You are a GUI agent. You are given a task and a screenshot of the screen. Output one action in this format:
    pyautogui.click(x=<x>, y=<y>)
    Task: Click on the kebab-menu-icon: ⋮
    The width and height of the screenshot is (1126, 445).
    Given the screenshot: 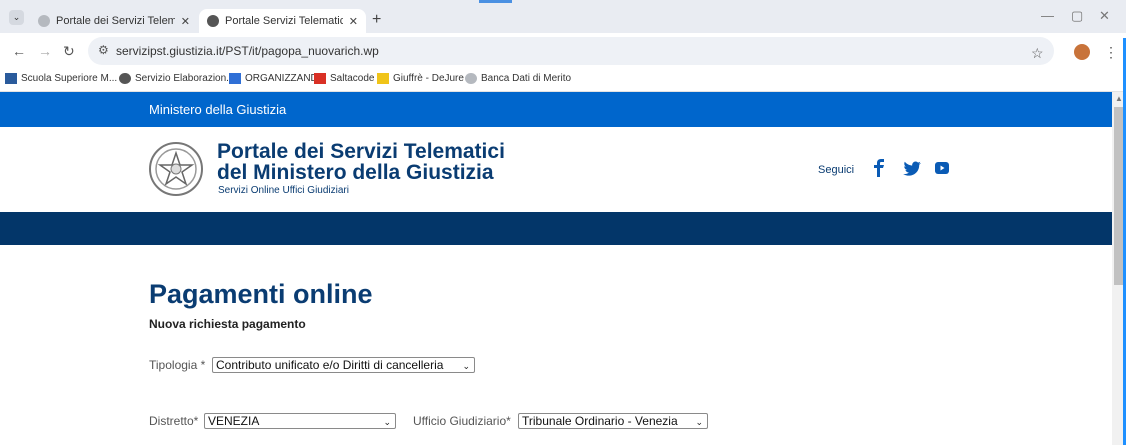 What is the action you would take?
    pyautogui.click(x=1111, y=52)
    